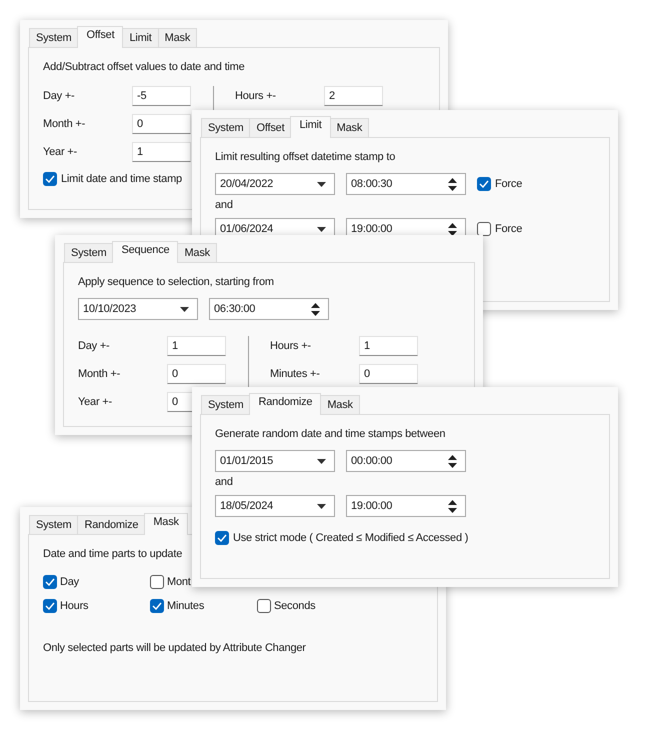 This screenshot has width=650, height=730. What do you see at coordinates (350, 538) in the screenshot?
I see `checkbox-label: Use strict mode ( Created ≤ Modified ≤ Accessed )` at bounding box center [350, 538].